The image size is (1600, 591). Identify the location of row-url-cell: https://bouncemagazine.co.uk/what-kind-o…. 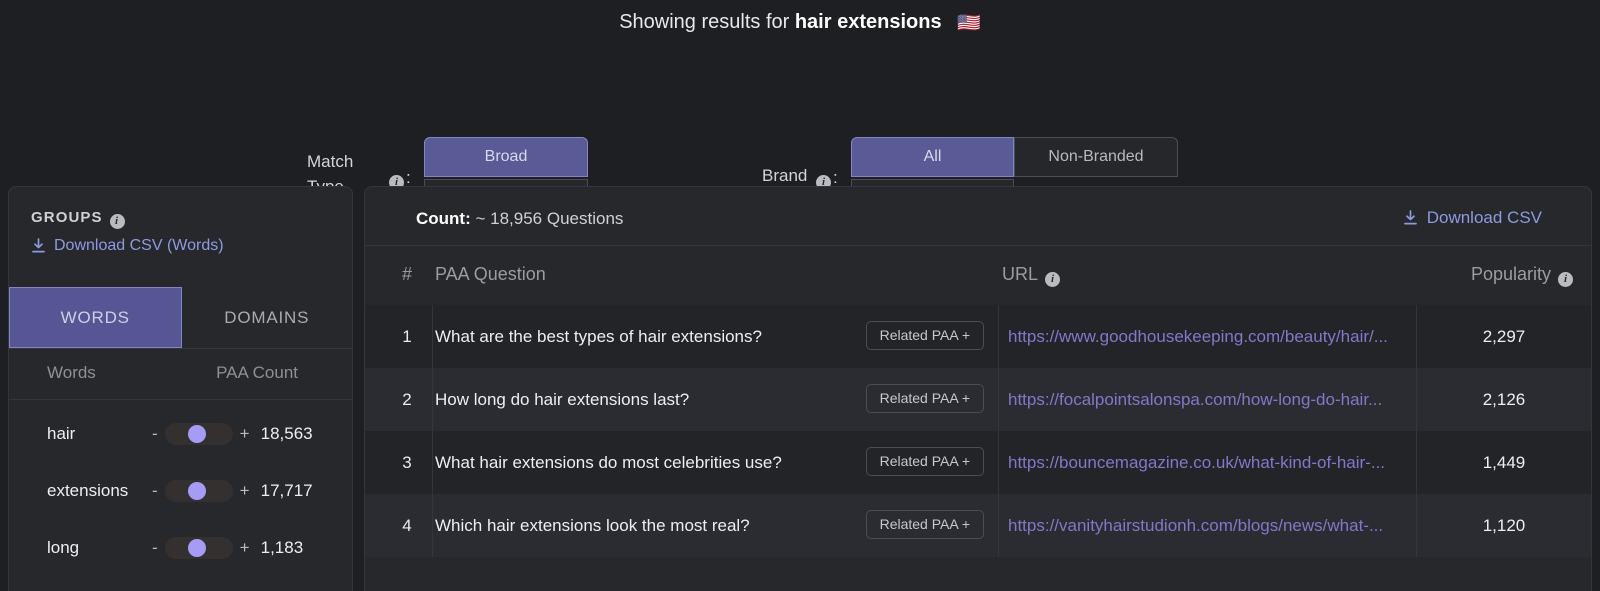
(1208, 462).